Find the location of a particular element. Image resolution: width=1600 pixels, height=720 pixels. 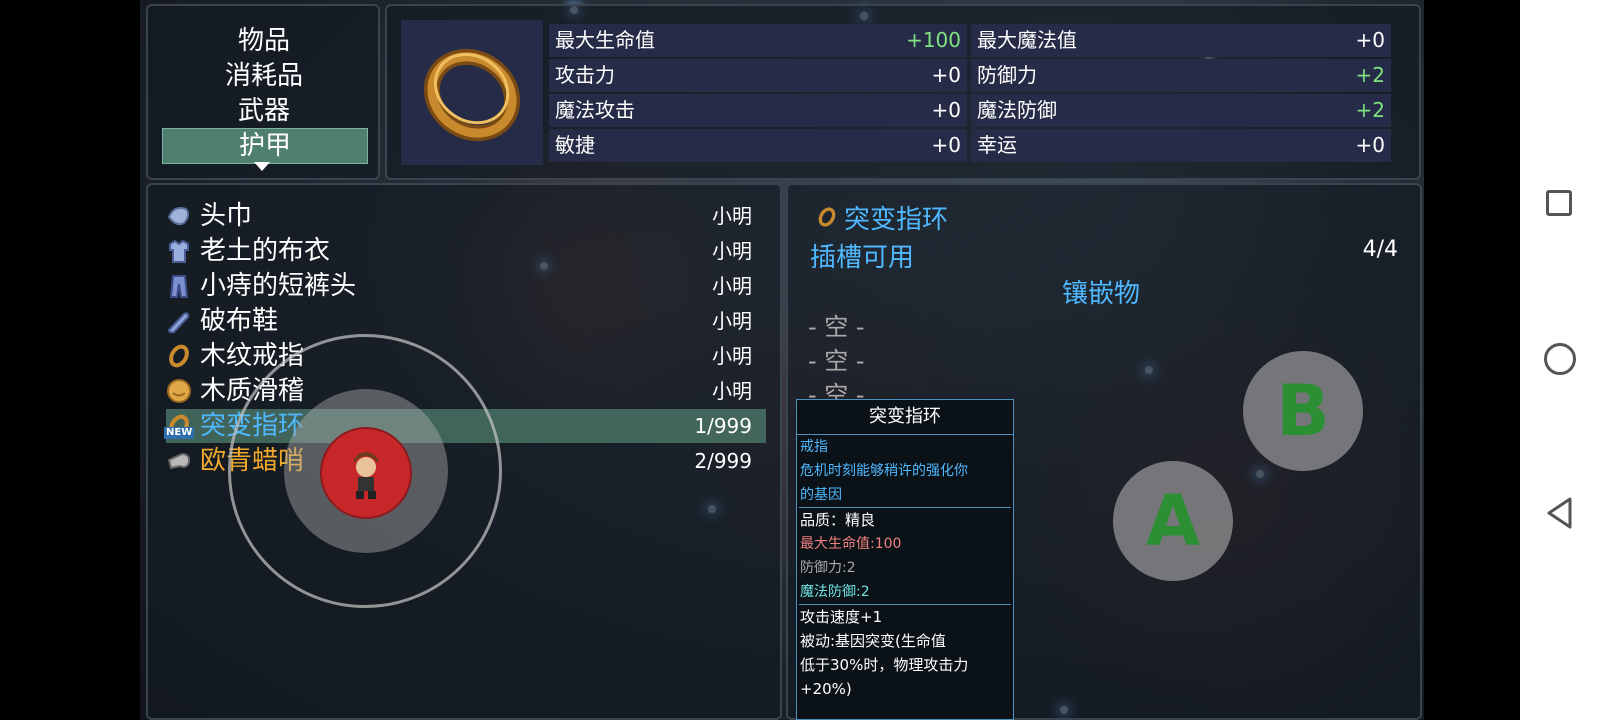

list-item: 头巾 小明 is located at coordinates (466, 216).